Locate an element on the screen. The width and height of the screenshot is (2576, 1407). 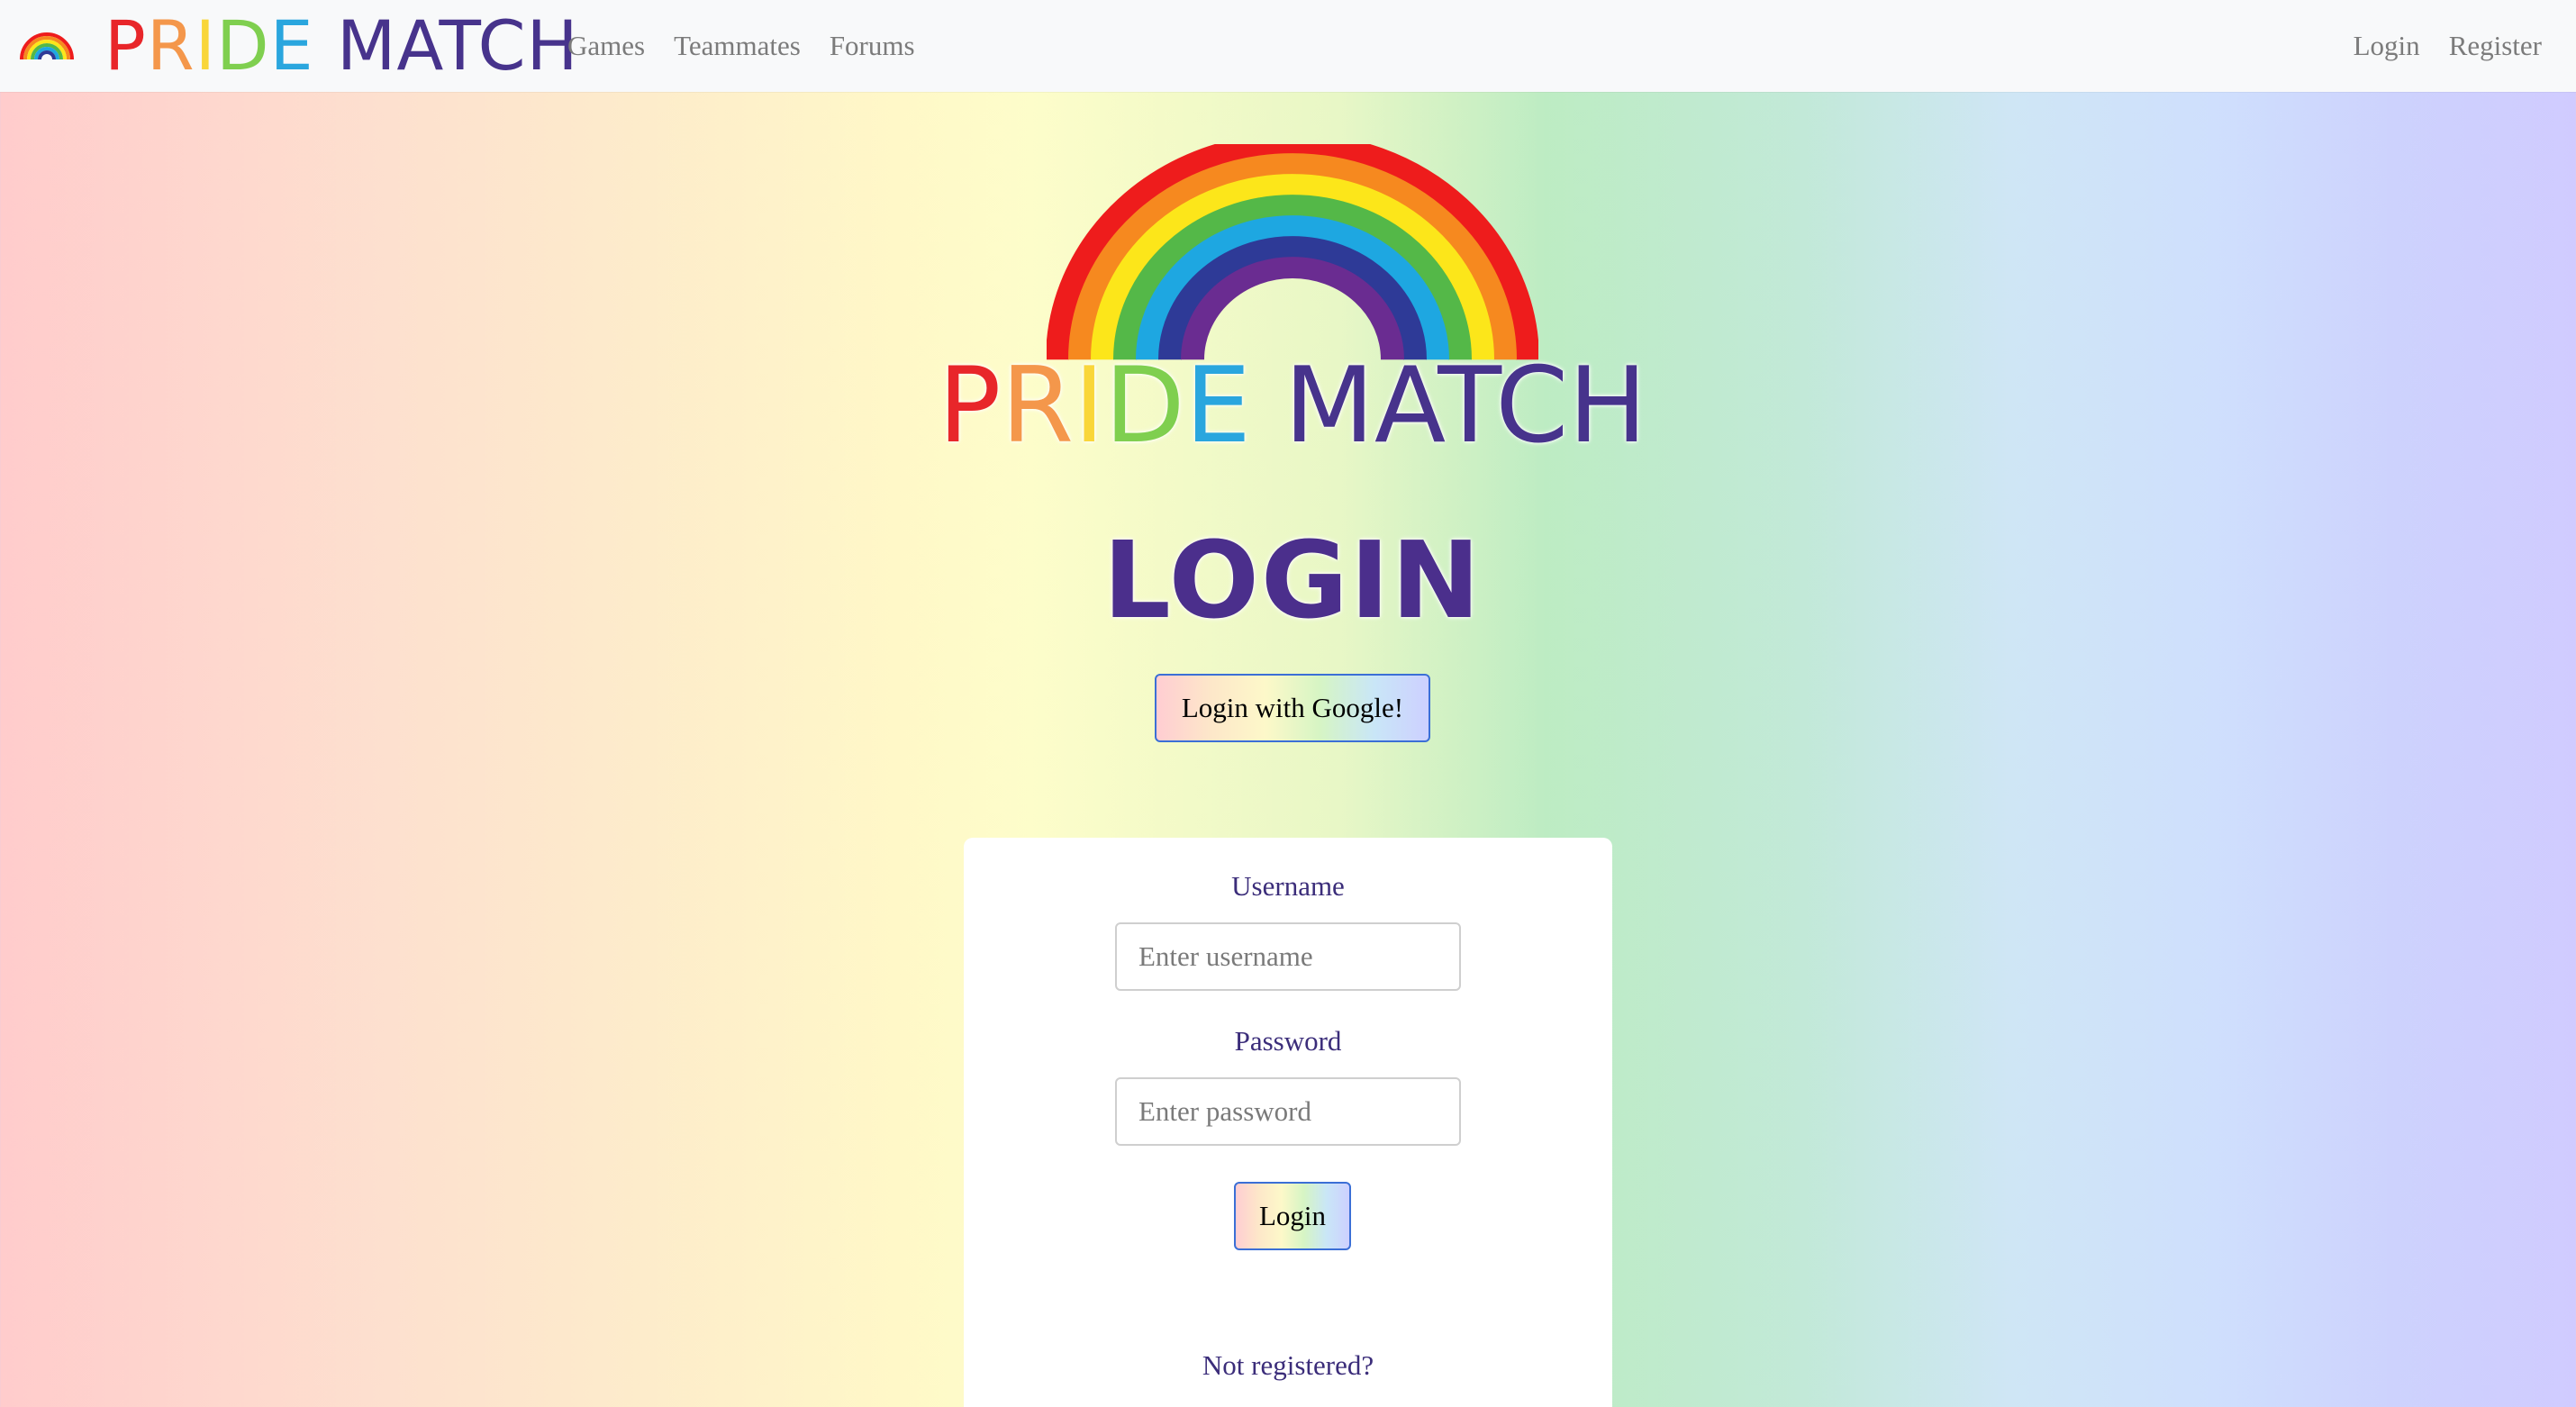
brand-wordmark: PRIDE MATCH is located at coordinates (341, 46).